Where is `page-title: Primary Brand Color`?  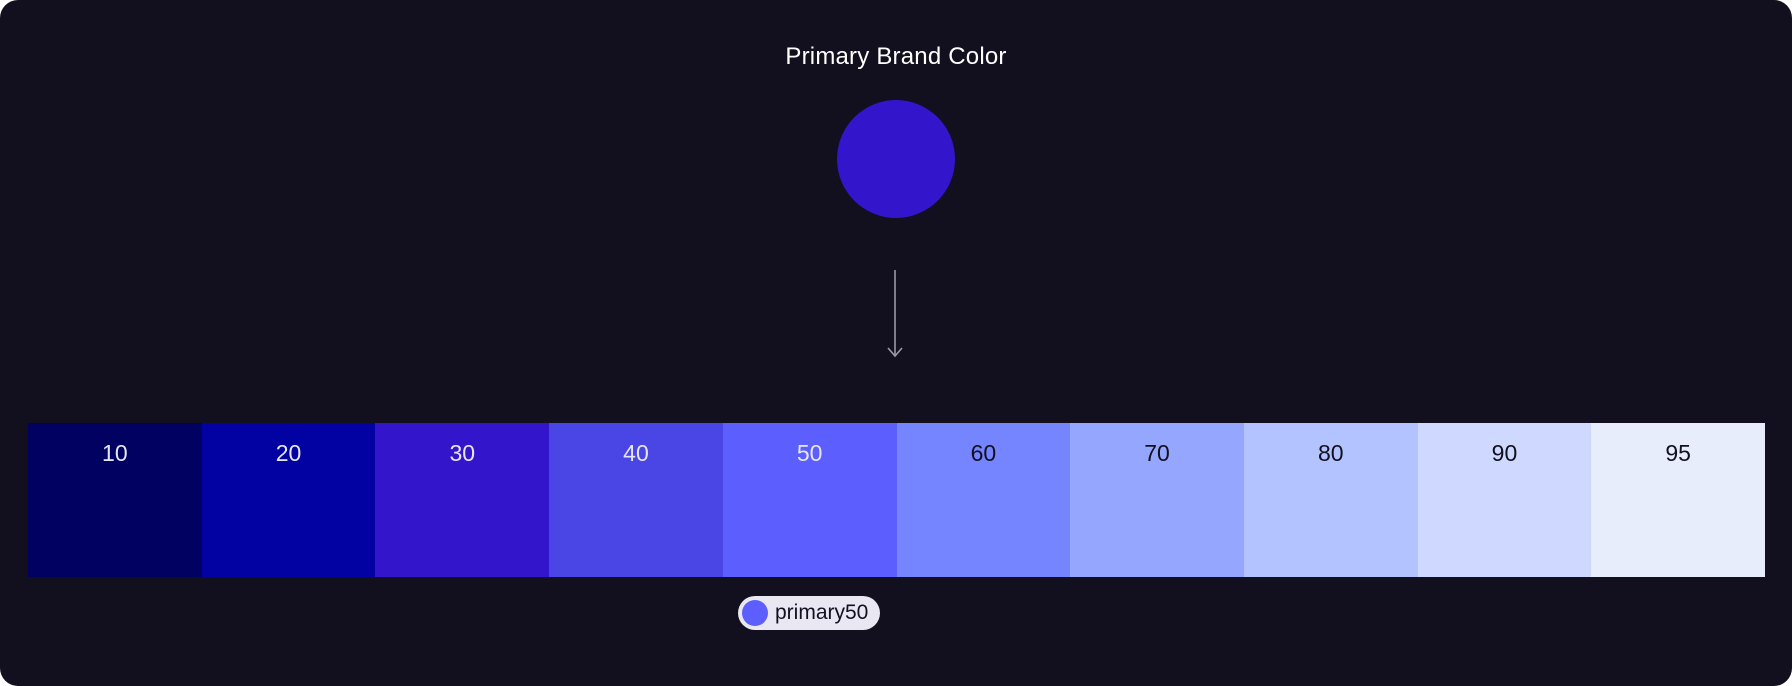
page-title: Primary Brand Color is located at coordinates (896, 56).